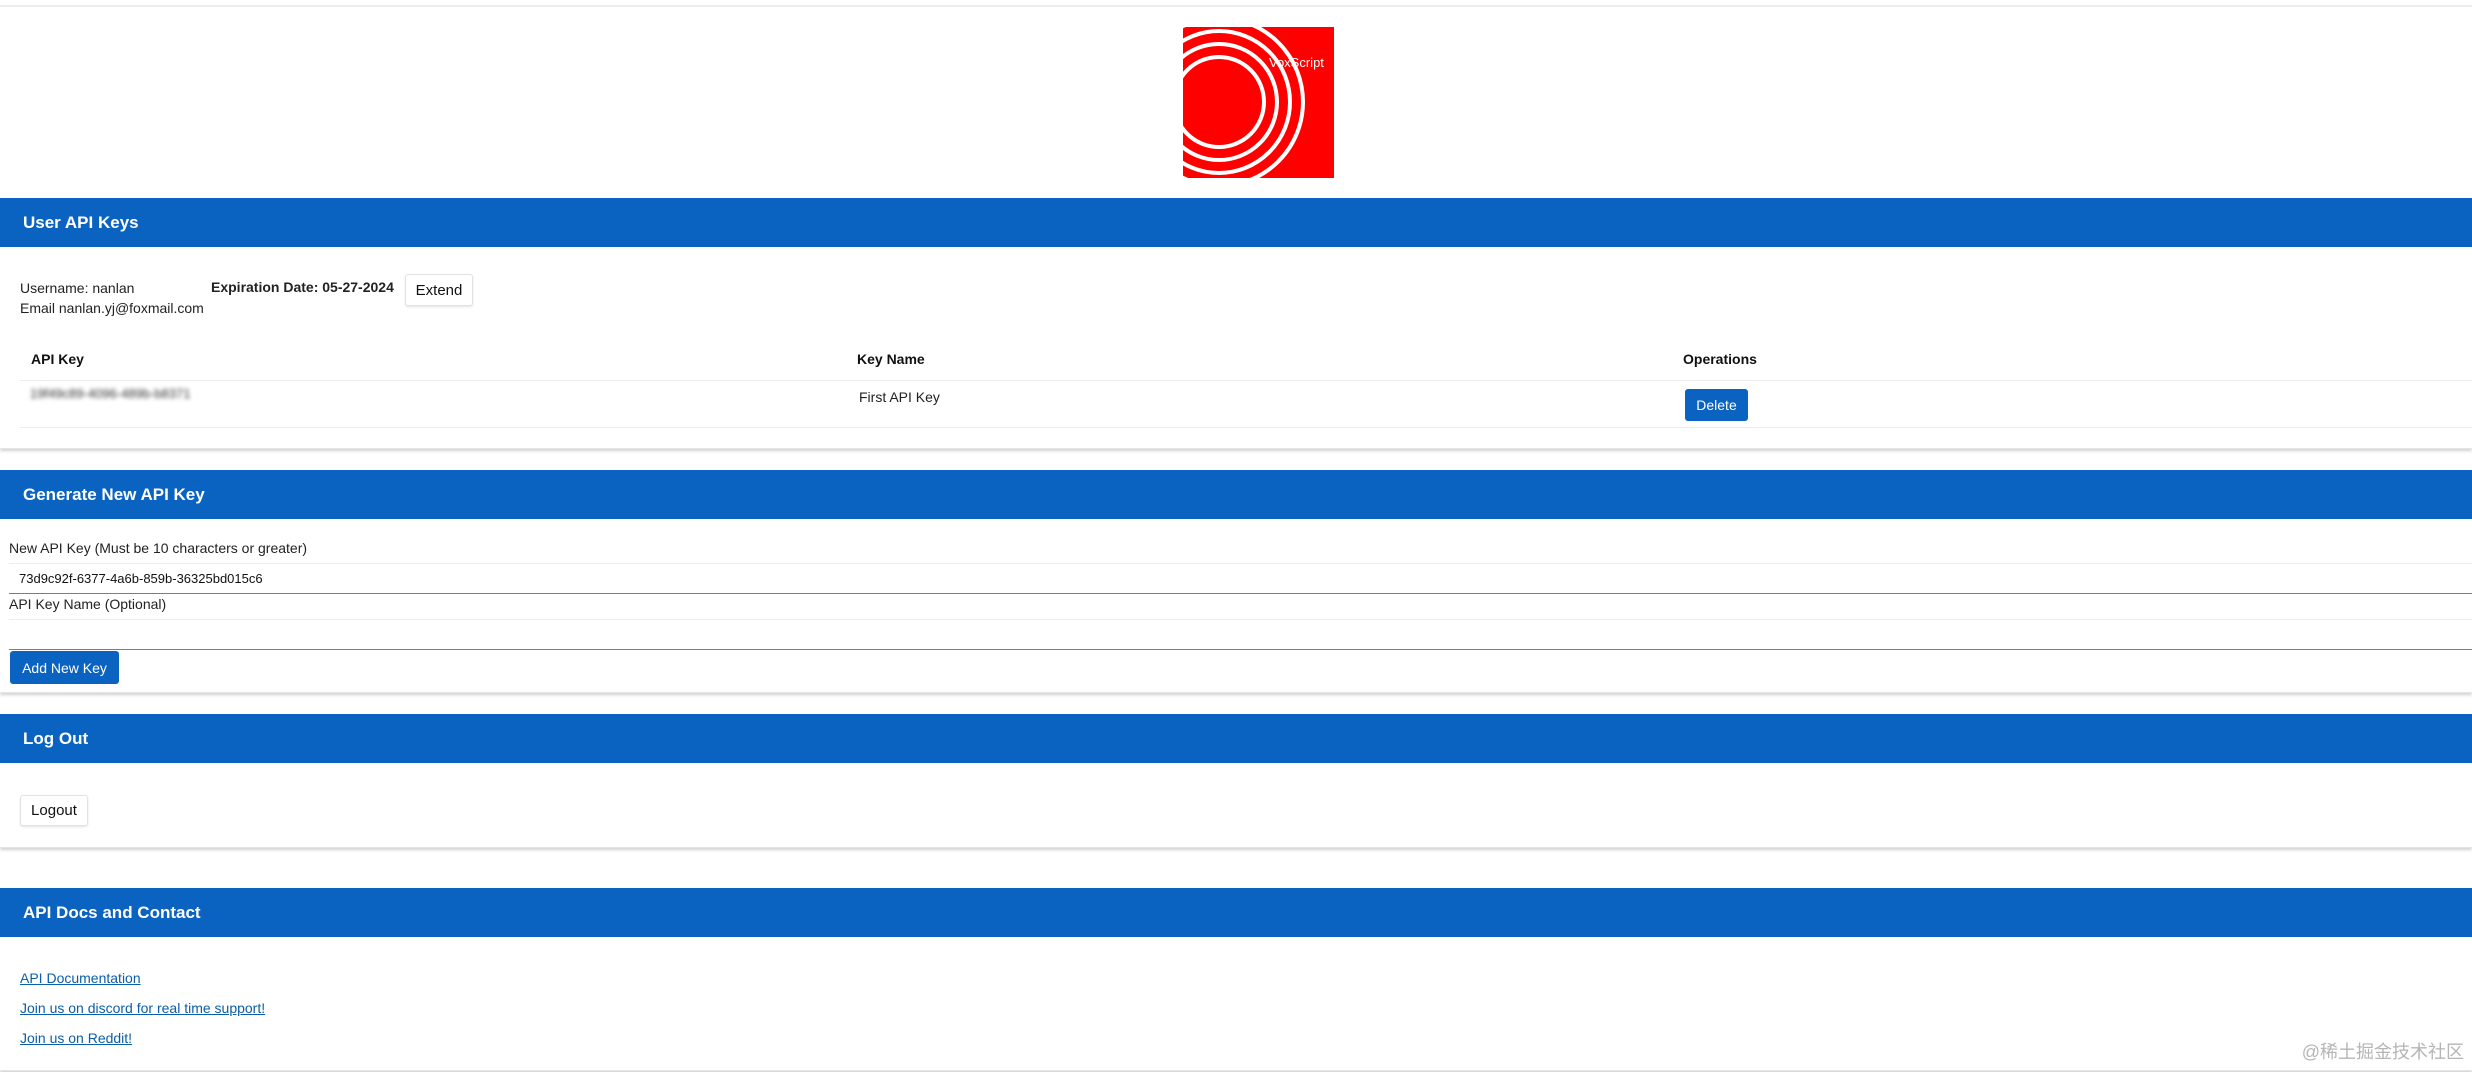 The width and height of the screenshot is (2472, 1072). What do you see at coordinates (1236, 222) in the screenshot?
I see `user-api-keys-header: User API Keys` at bounding box center [1236, 222].